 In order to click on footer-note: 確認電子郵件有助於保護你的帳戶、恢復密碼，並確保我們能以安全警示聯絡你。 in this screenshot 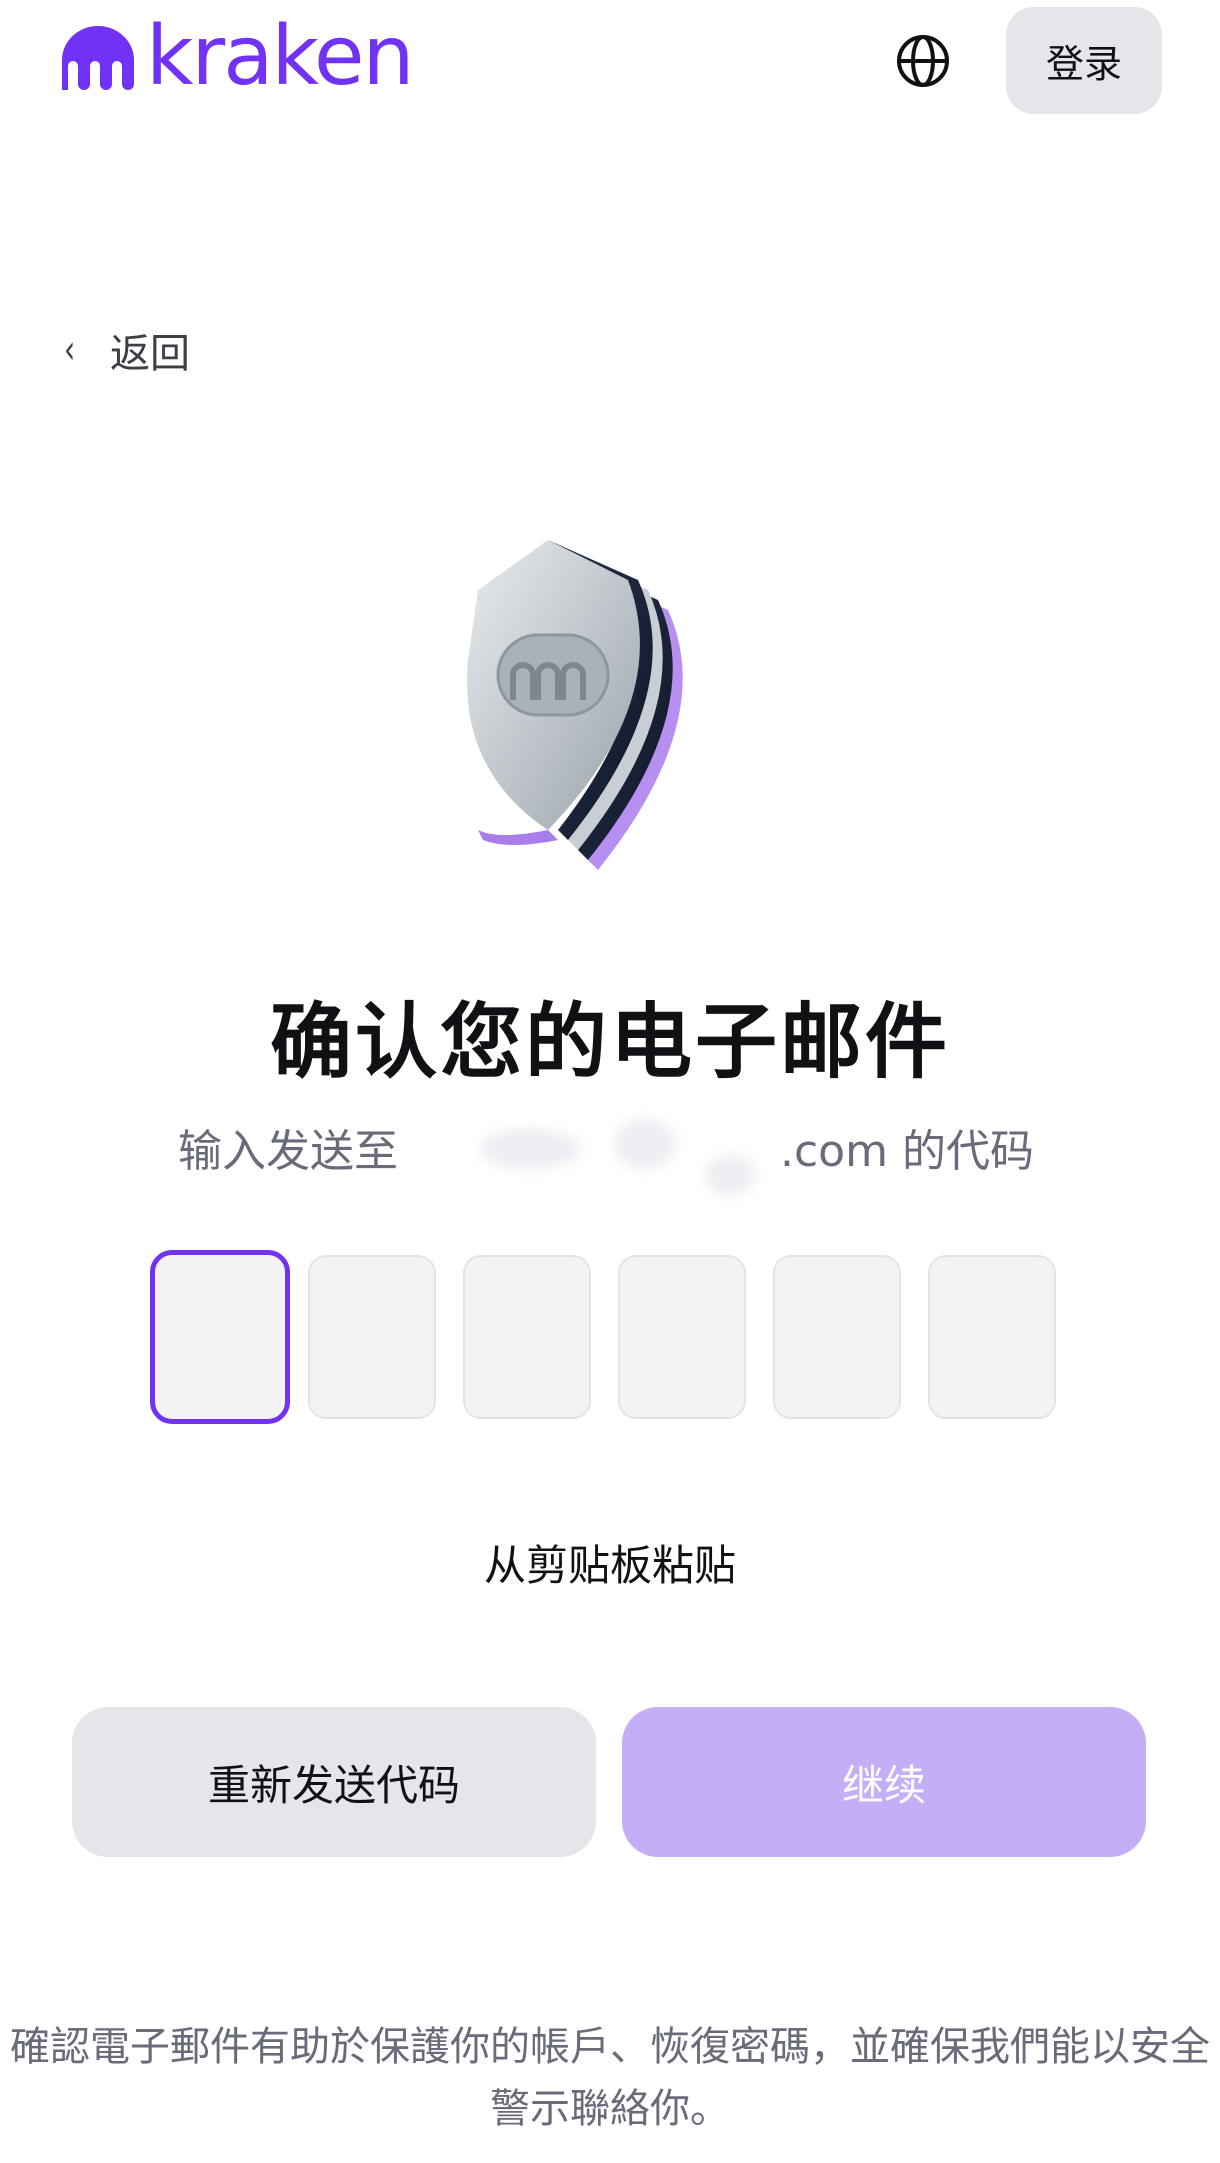, I will do `click(610, 2078)`.